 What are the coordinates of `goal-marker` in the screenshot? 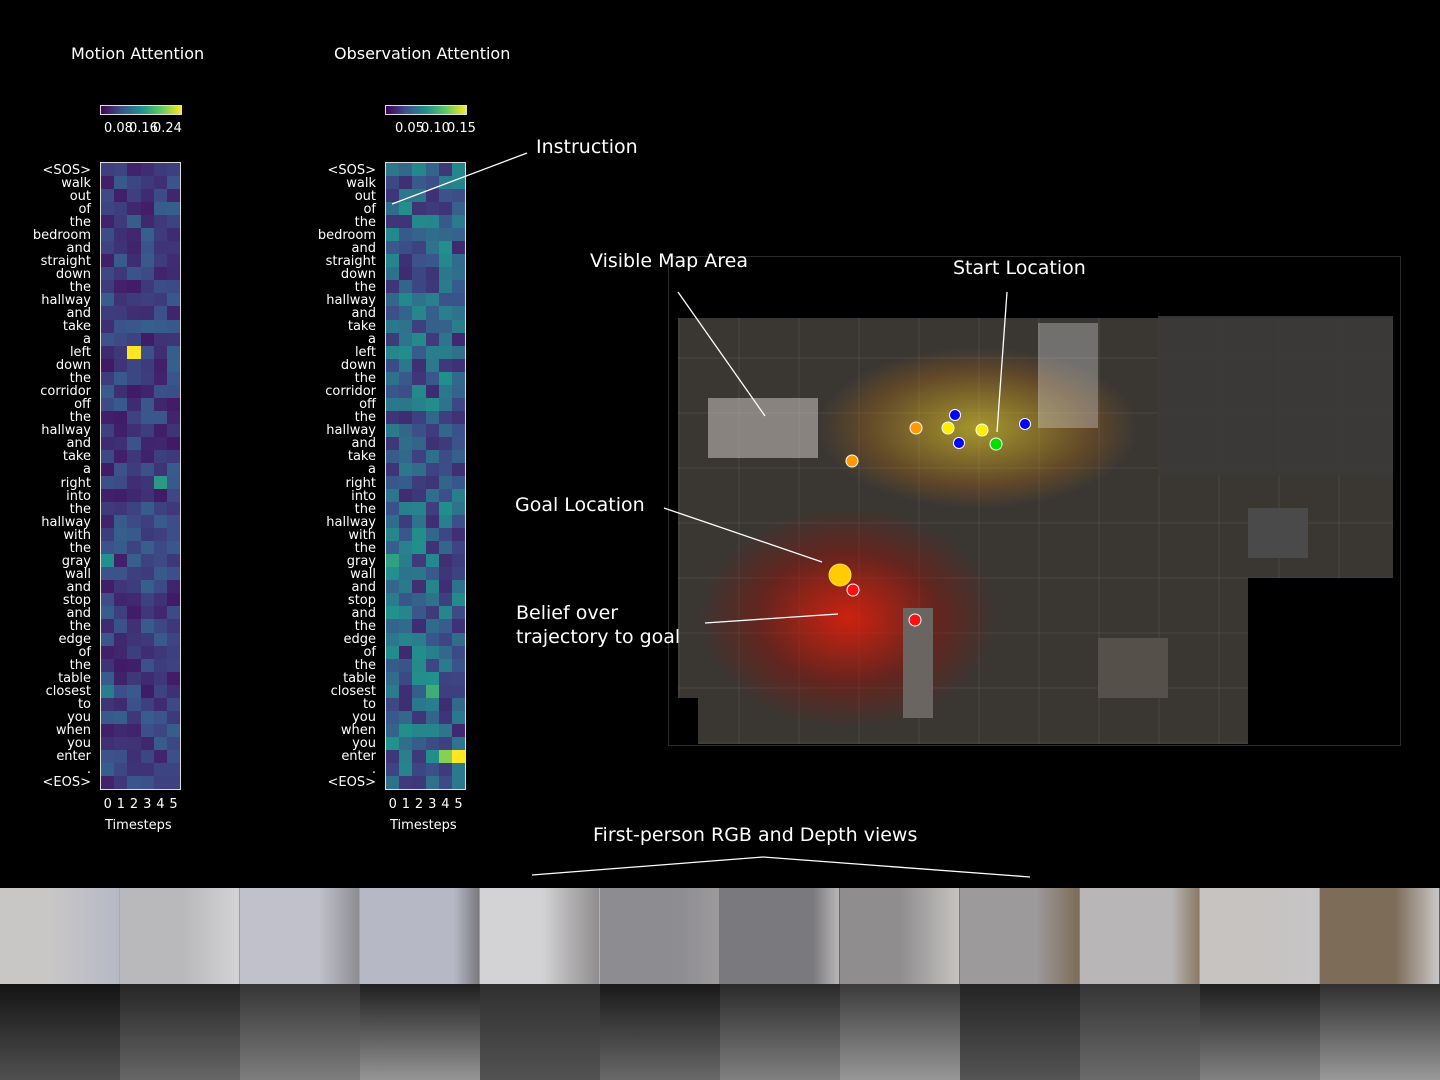 It's located at (840, 575).